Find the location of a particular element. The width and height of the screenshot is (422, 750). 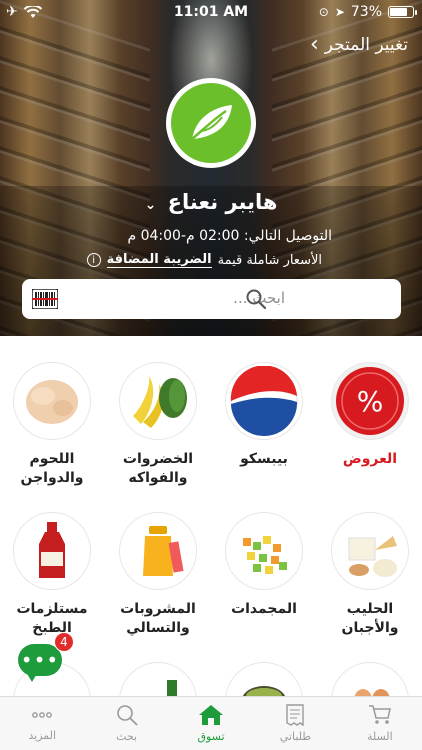

category-vegetables-fruits: الخضروات والفواكه is located at coordinates (158, 425).